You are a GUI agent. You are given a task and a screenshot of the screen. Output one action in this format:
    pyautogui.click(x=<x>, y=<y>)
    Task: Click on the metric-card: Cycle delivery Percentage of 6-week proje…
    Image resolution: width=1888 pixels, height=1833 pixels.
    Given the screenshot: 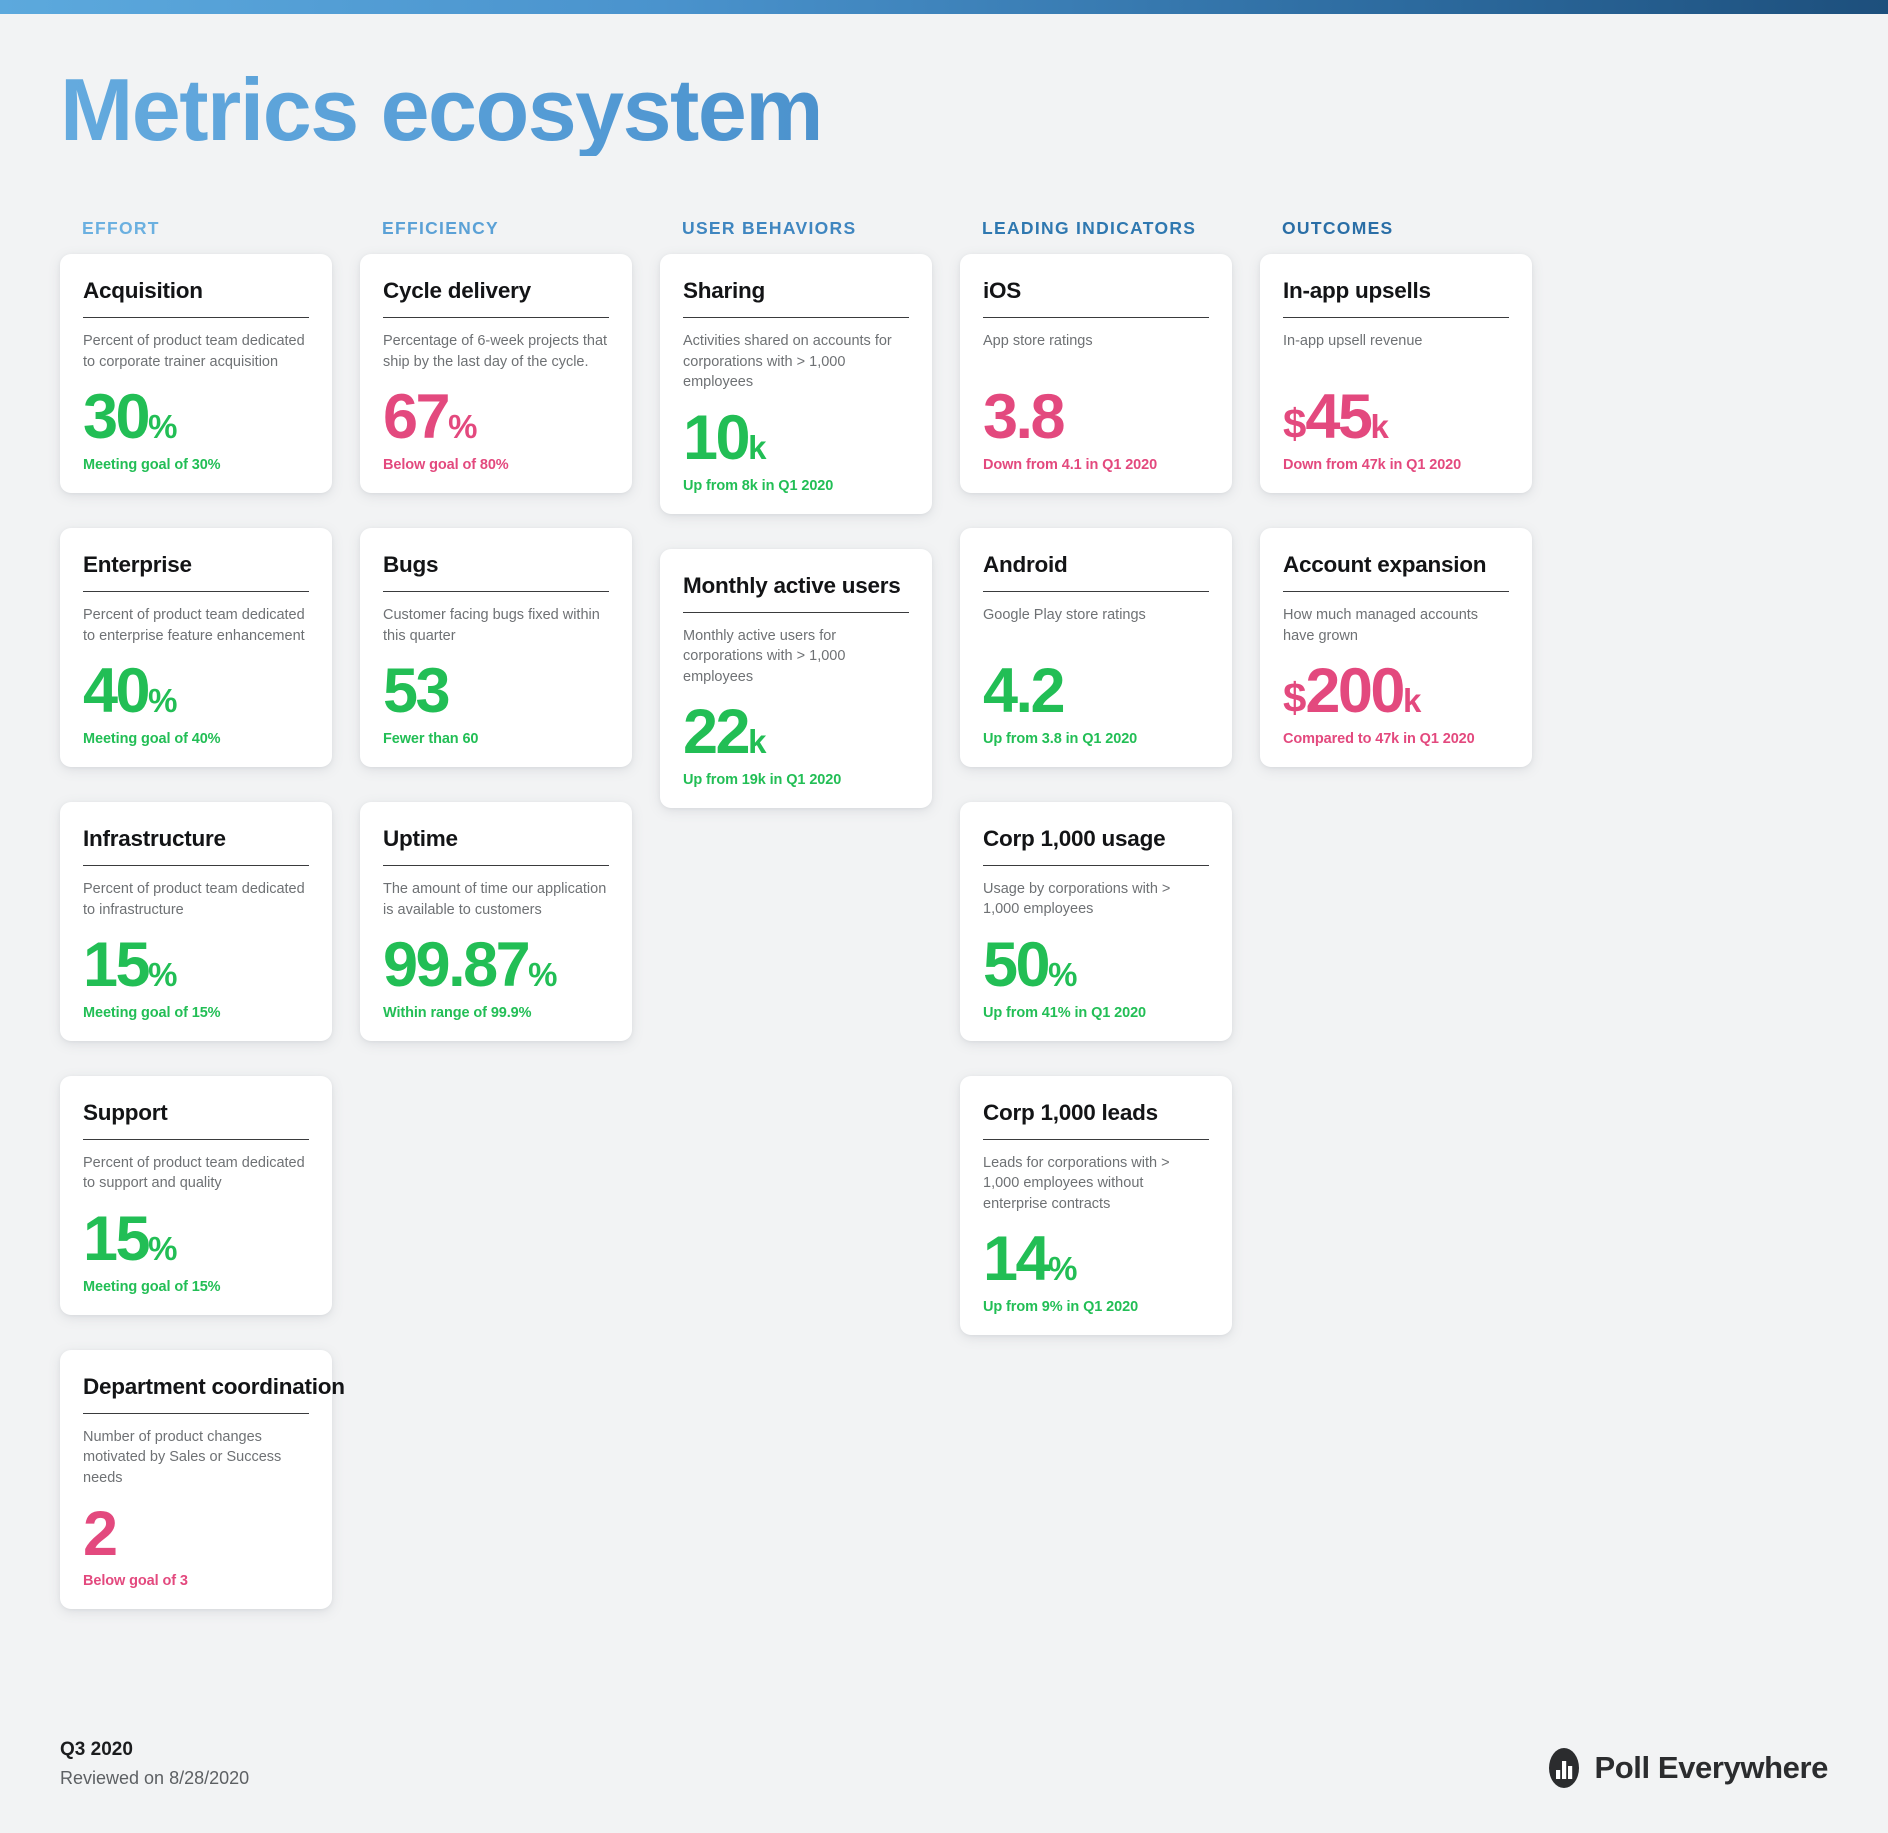 What is the action you would take?
    pyautogui.click(x=496, y=374)
    